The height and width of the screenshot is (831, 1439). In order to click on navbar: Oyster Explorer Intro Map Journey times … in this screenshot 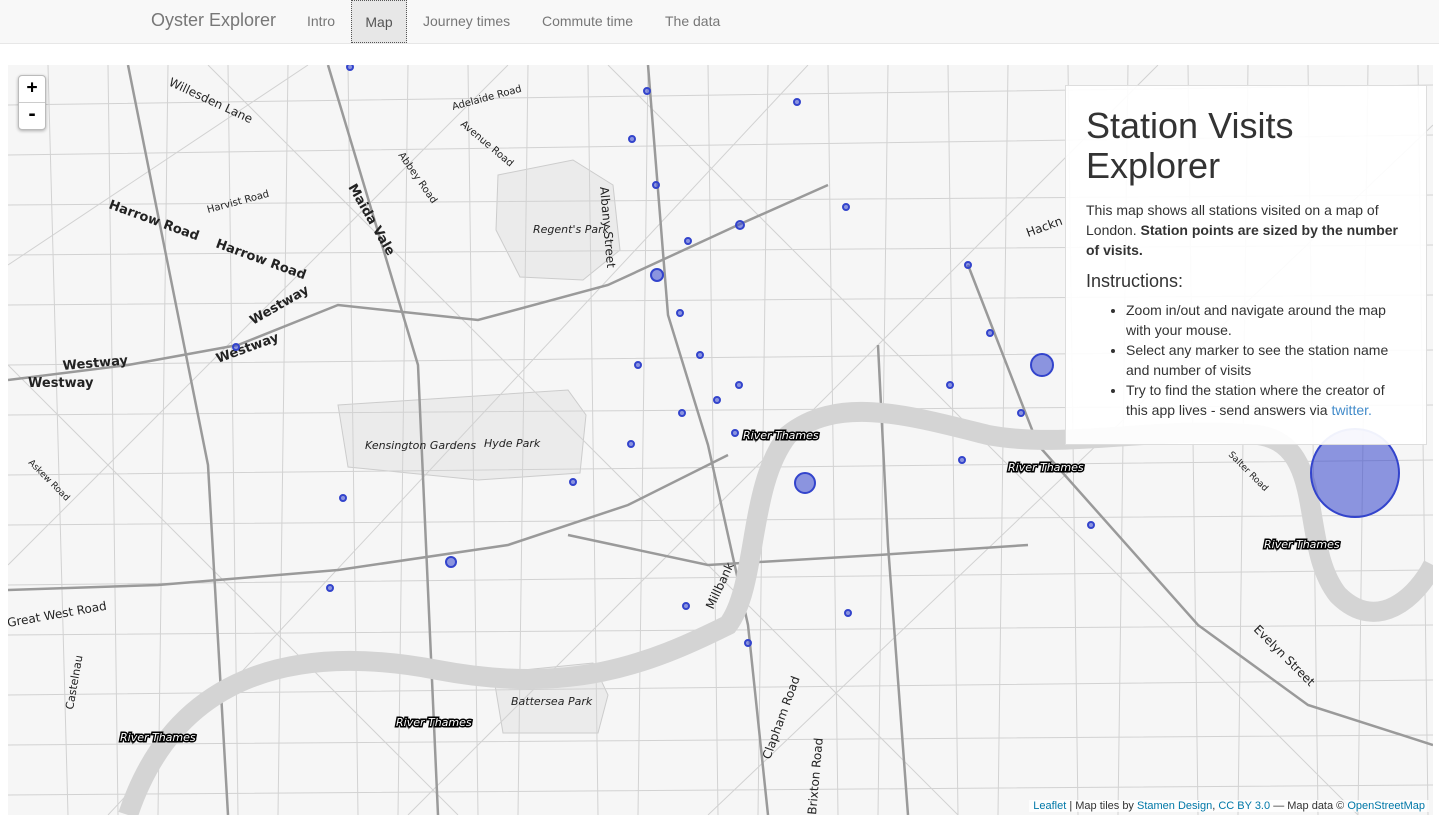, I will do `click(719, 22)`.